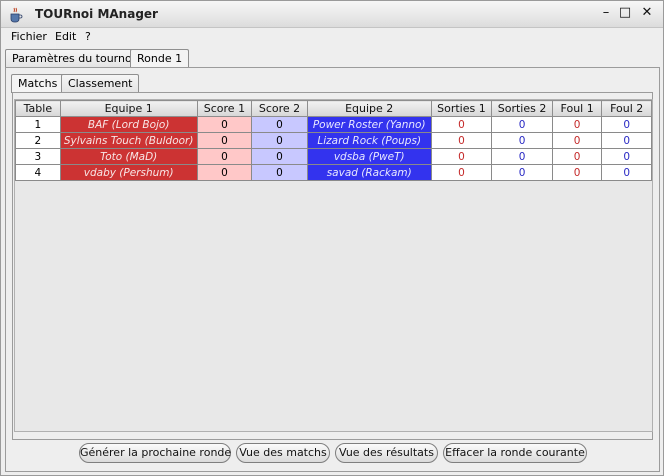  Describe the element at coordinates (88, 36) in the screenshot. I see `menu-help: ?` at that location.